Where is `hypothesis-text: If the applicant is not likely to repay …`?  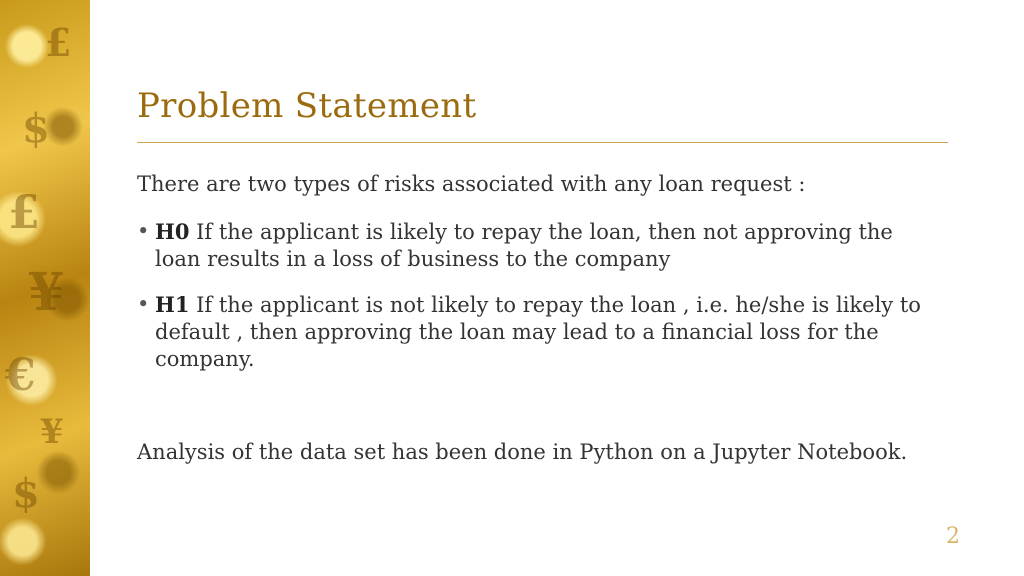
hypothesis-text: If the applicant is not likely to repay … is located at coordinates (538, 332).